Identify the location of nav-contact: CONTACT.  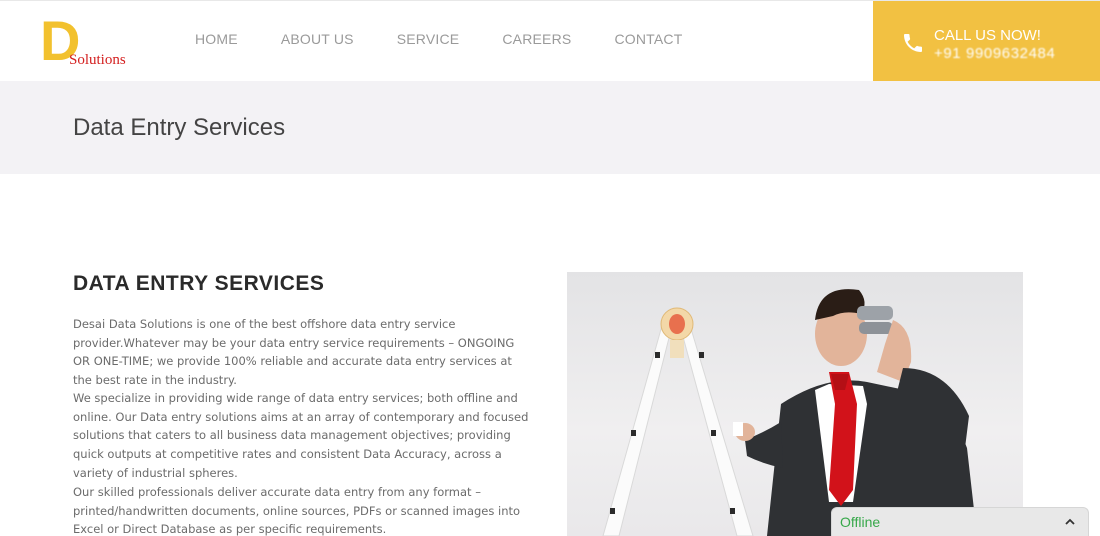
(648, 39).